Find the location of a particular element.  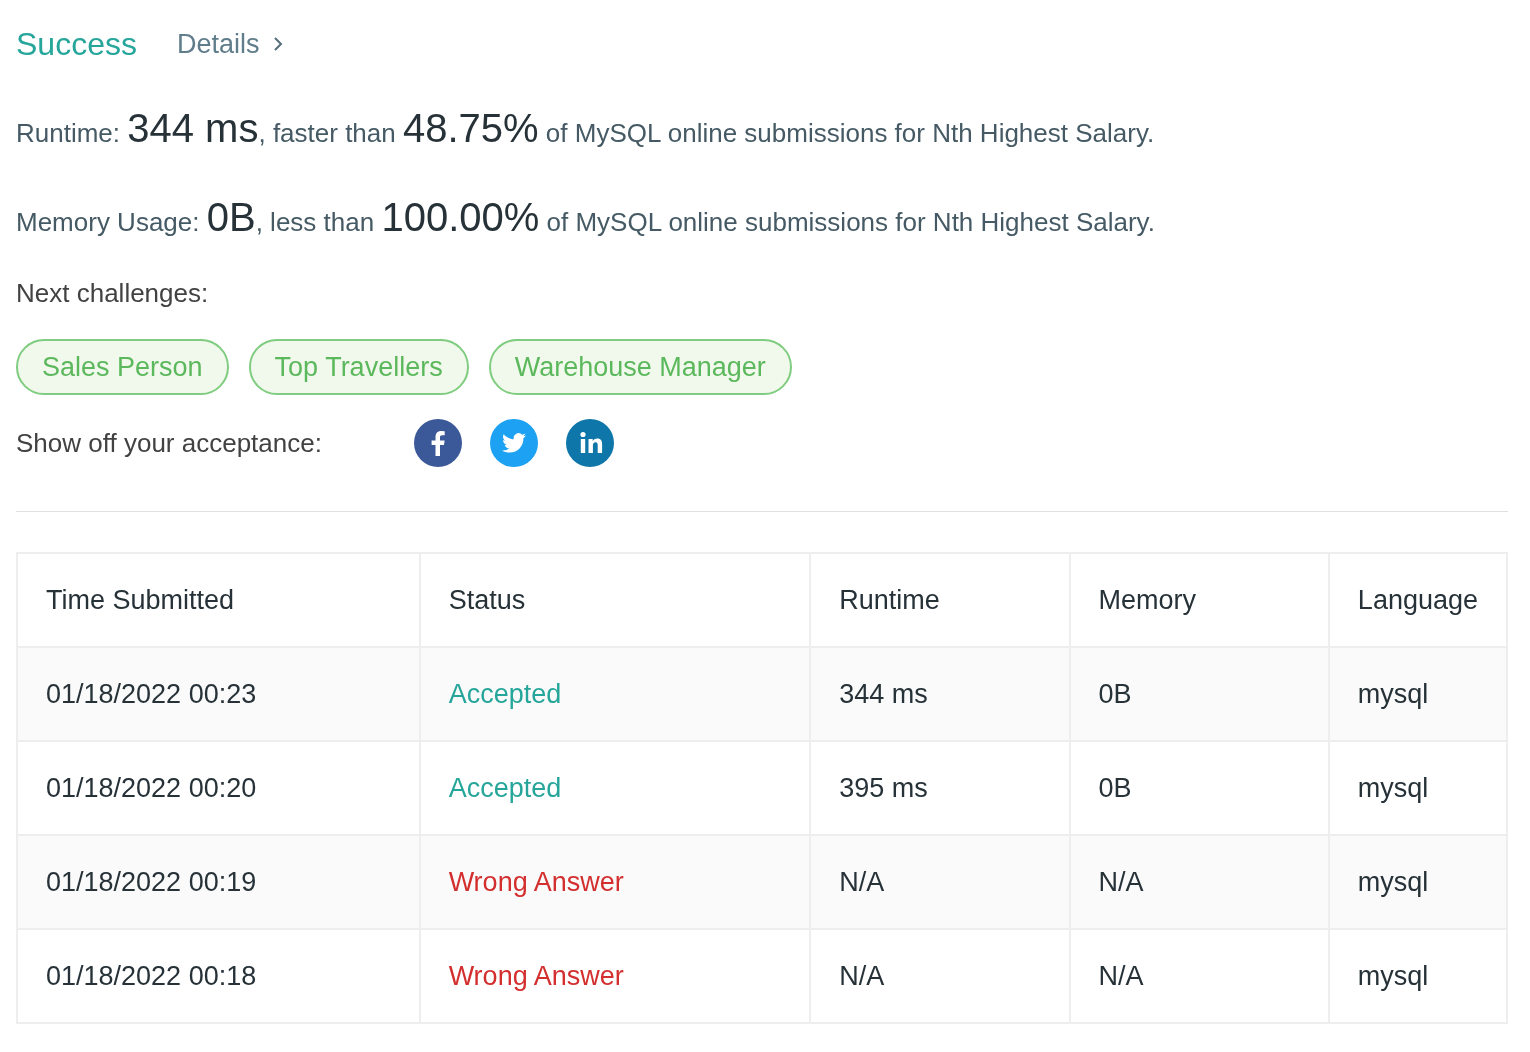

table-cell: 01/18/2022 00:19 is located at coordinates (218, 882).